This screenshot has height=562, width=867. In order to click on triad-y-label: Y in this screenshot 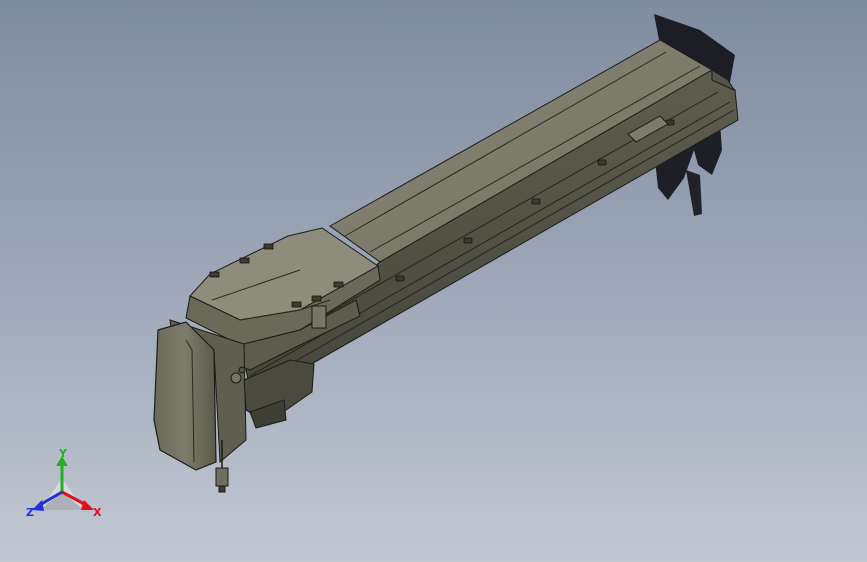, I will do `click(63, 454)`.